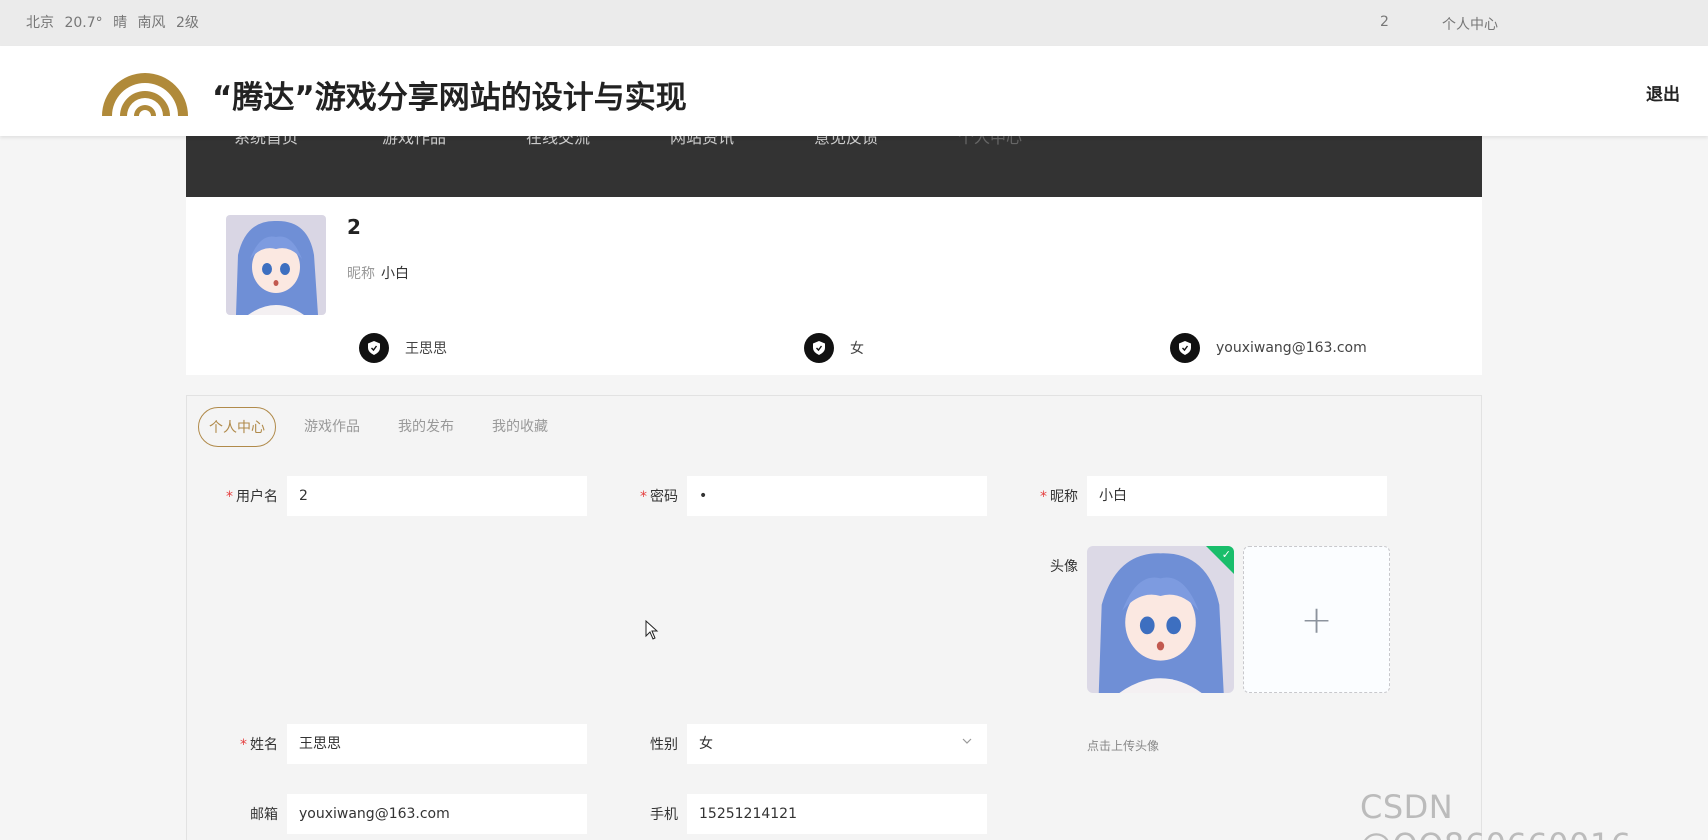 This screenshot has width=1708, height=840. Describe the element at coordinates (403, 348) in the screenshot. I see `profile-name-item: 王思思` at that location.